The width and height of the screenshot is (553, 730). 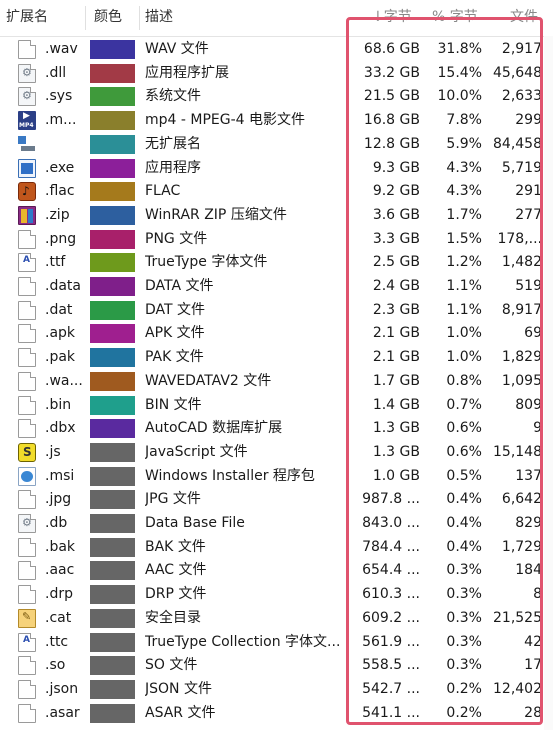 What do you see at coordinates (276, 216) in the screenshot?
I see `table-row: .zip WinRAR ZIP 压缩文件 3.6 GB 1.7% 277` at bounding box center [276, 216].